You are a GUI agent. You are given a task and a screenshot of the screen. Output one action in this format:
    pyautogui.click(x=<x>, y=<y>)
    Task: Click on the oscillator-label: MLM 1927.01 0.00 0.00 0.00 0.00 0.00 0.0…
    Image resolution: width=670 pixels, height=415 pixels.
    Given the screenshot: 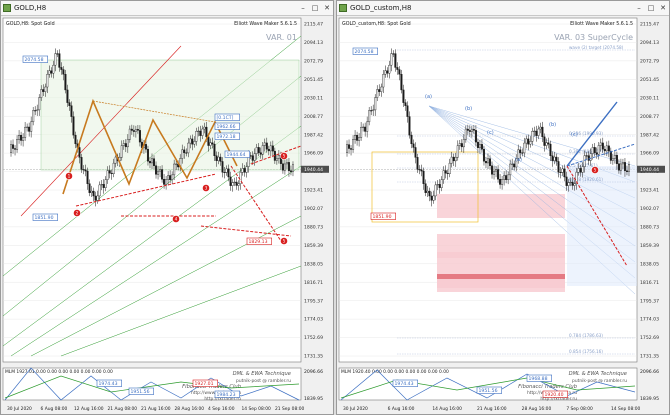 What is the action you would take?
    pyautogui.click(x=59, y=372)
    